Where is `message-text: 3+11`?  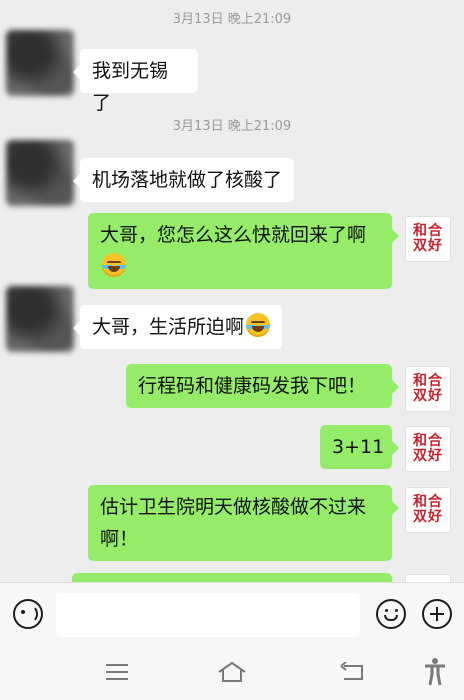
message-text: 3+11 is located at coordinates (358, 447).